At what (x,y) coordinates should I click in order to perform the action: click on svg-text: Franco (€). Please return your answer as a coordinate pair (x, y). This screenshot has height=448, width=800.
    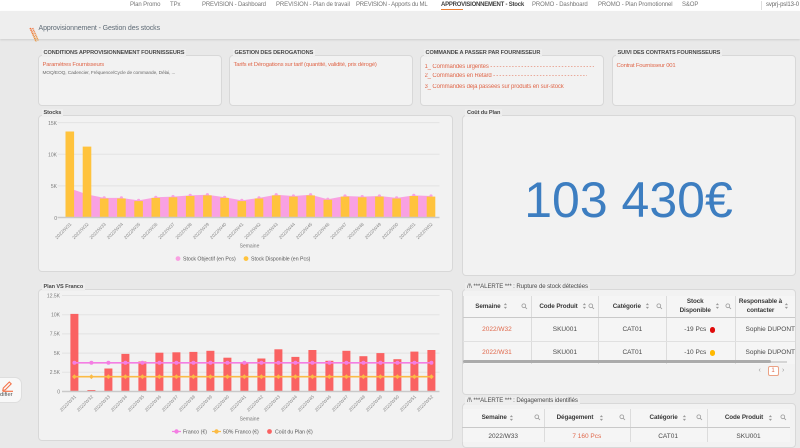
    Looking at the image, I should click on (195, 433).